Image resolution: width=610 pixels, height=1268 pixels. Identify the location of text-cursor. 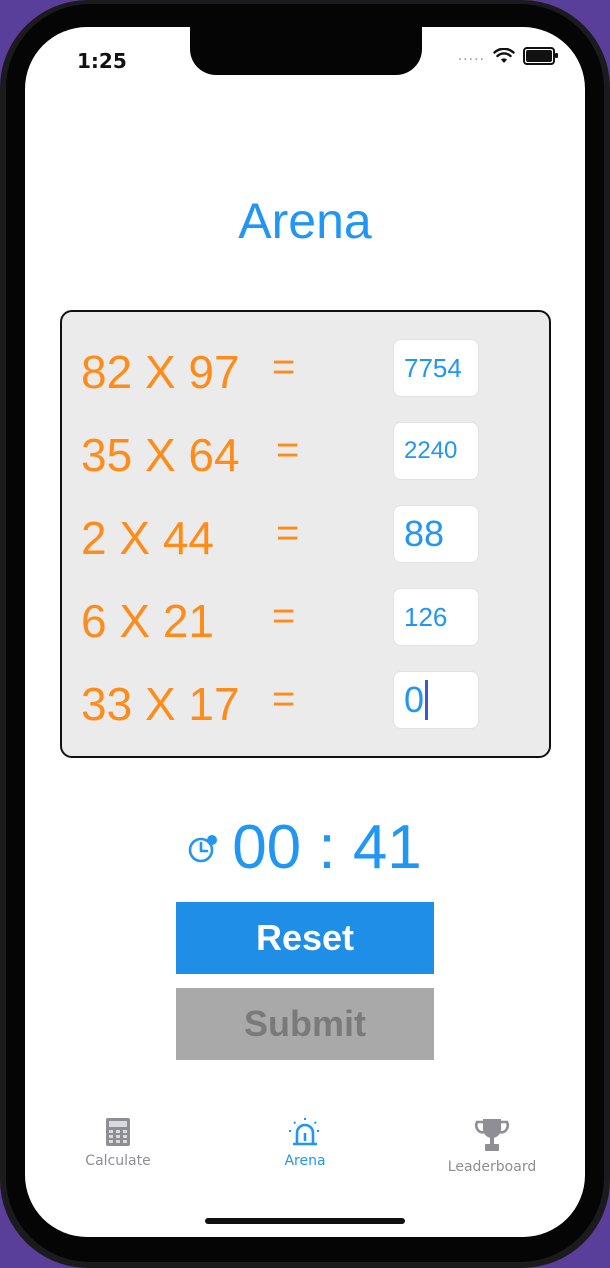
(427, 700).